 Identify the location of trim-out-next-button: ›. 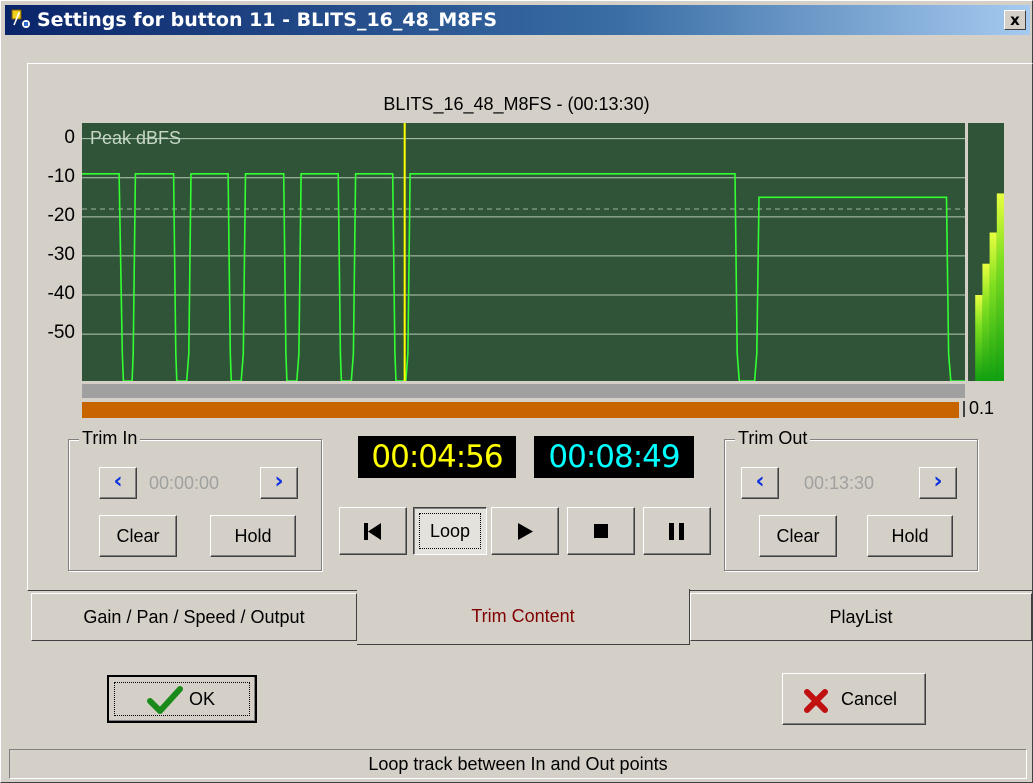
(938, 483).